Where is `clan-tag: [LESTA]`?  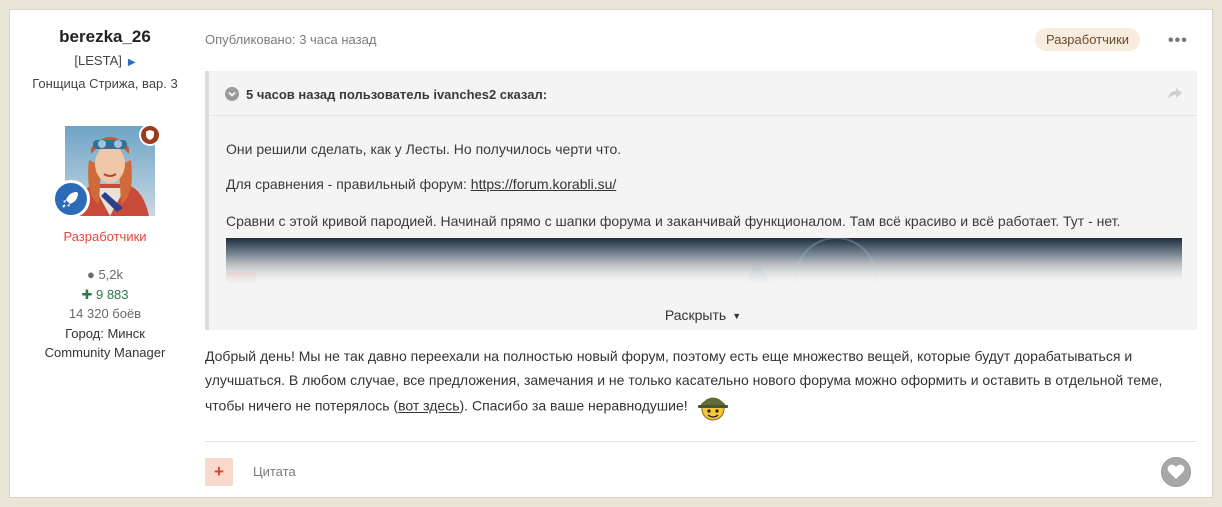 clan-tag: [LESTA] is located at coordinates (97, 60).